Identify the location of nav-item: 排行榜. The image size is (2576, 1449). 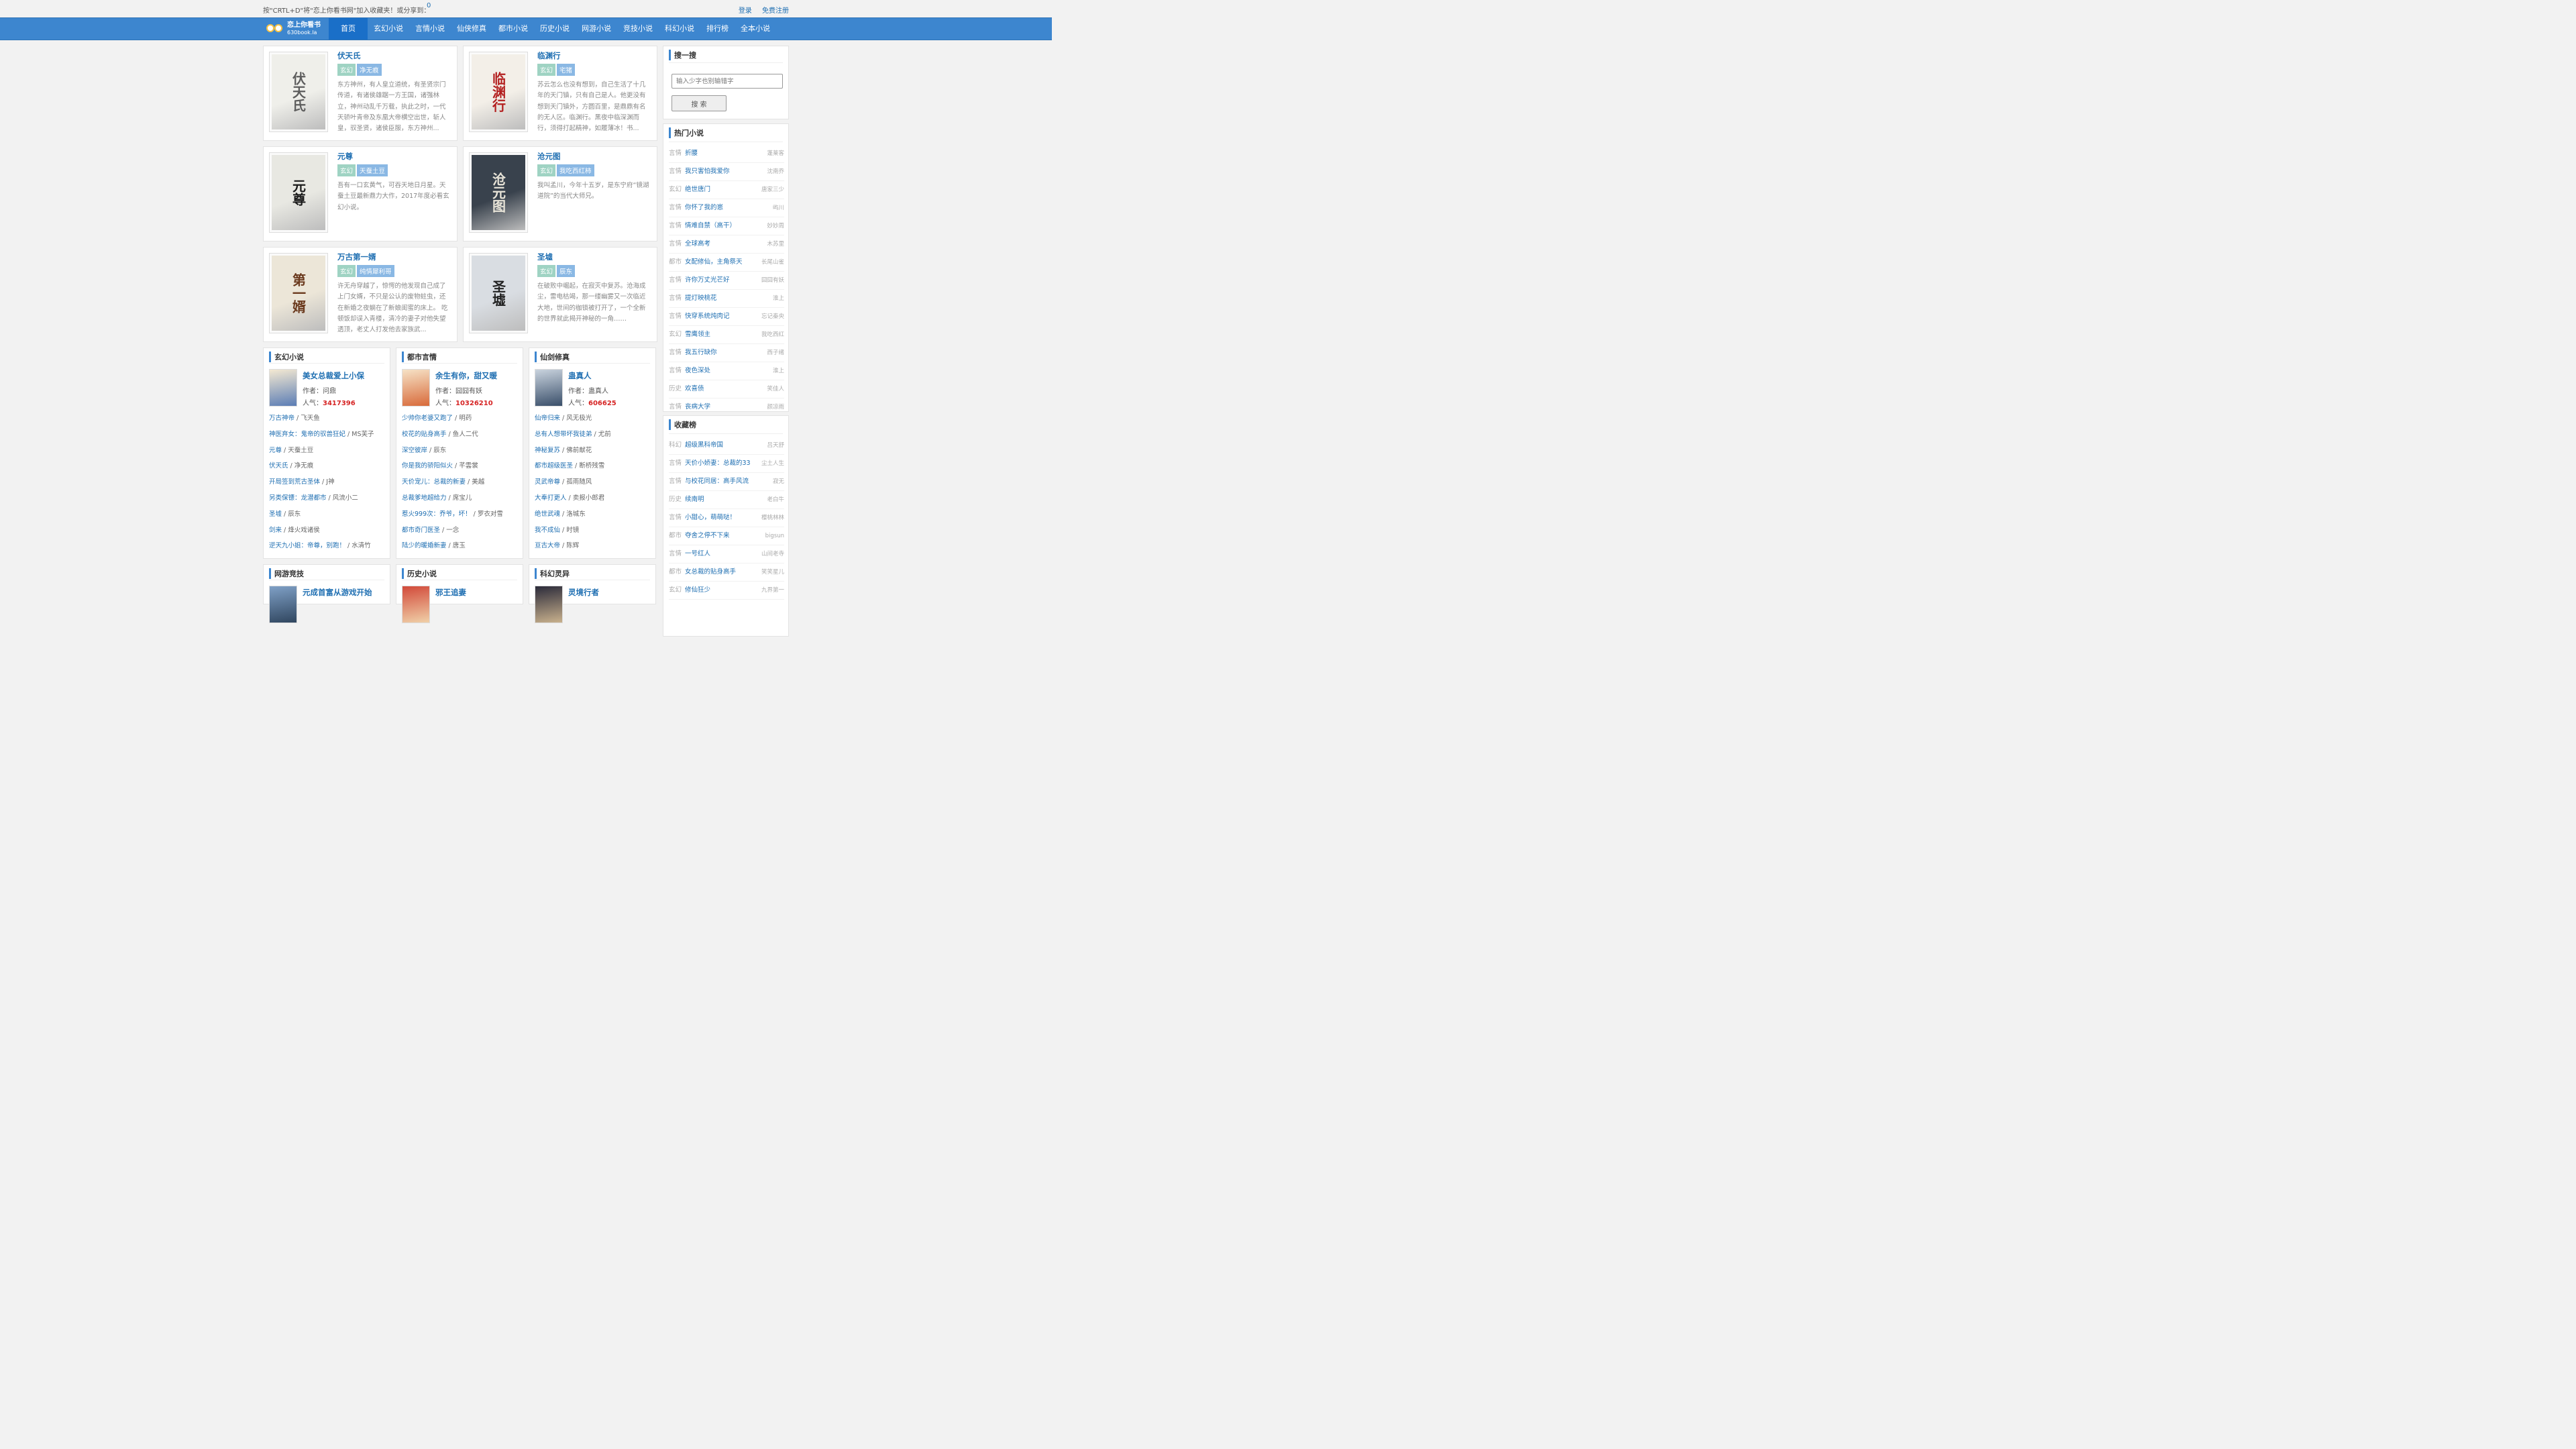
(717, 29).